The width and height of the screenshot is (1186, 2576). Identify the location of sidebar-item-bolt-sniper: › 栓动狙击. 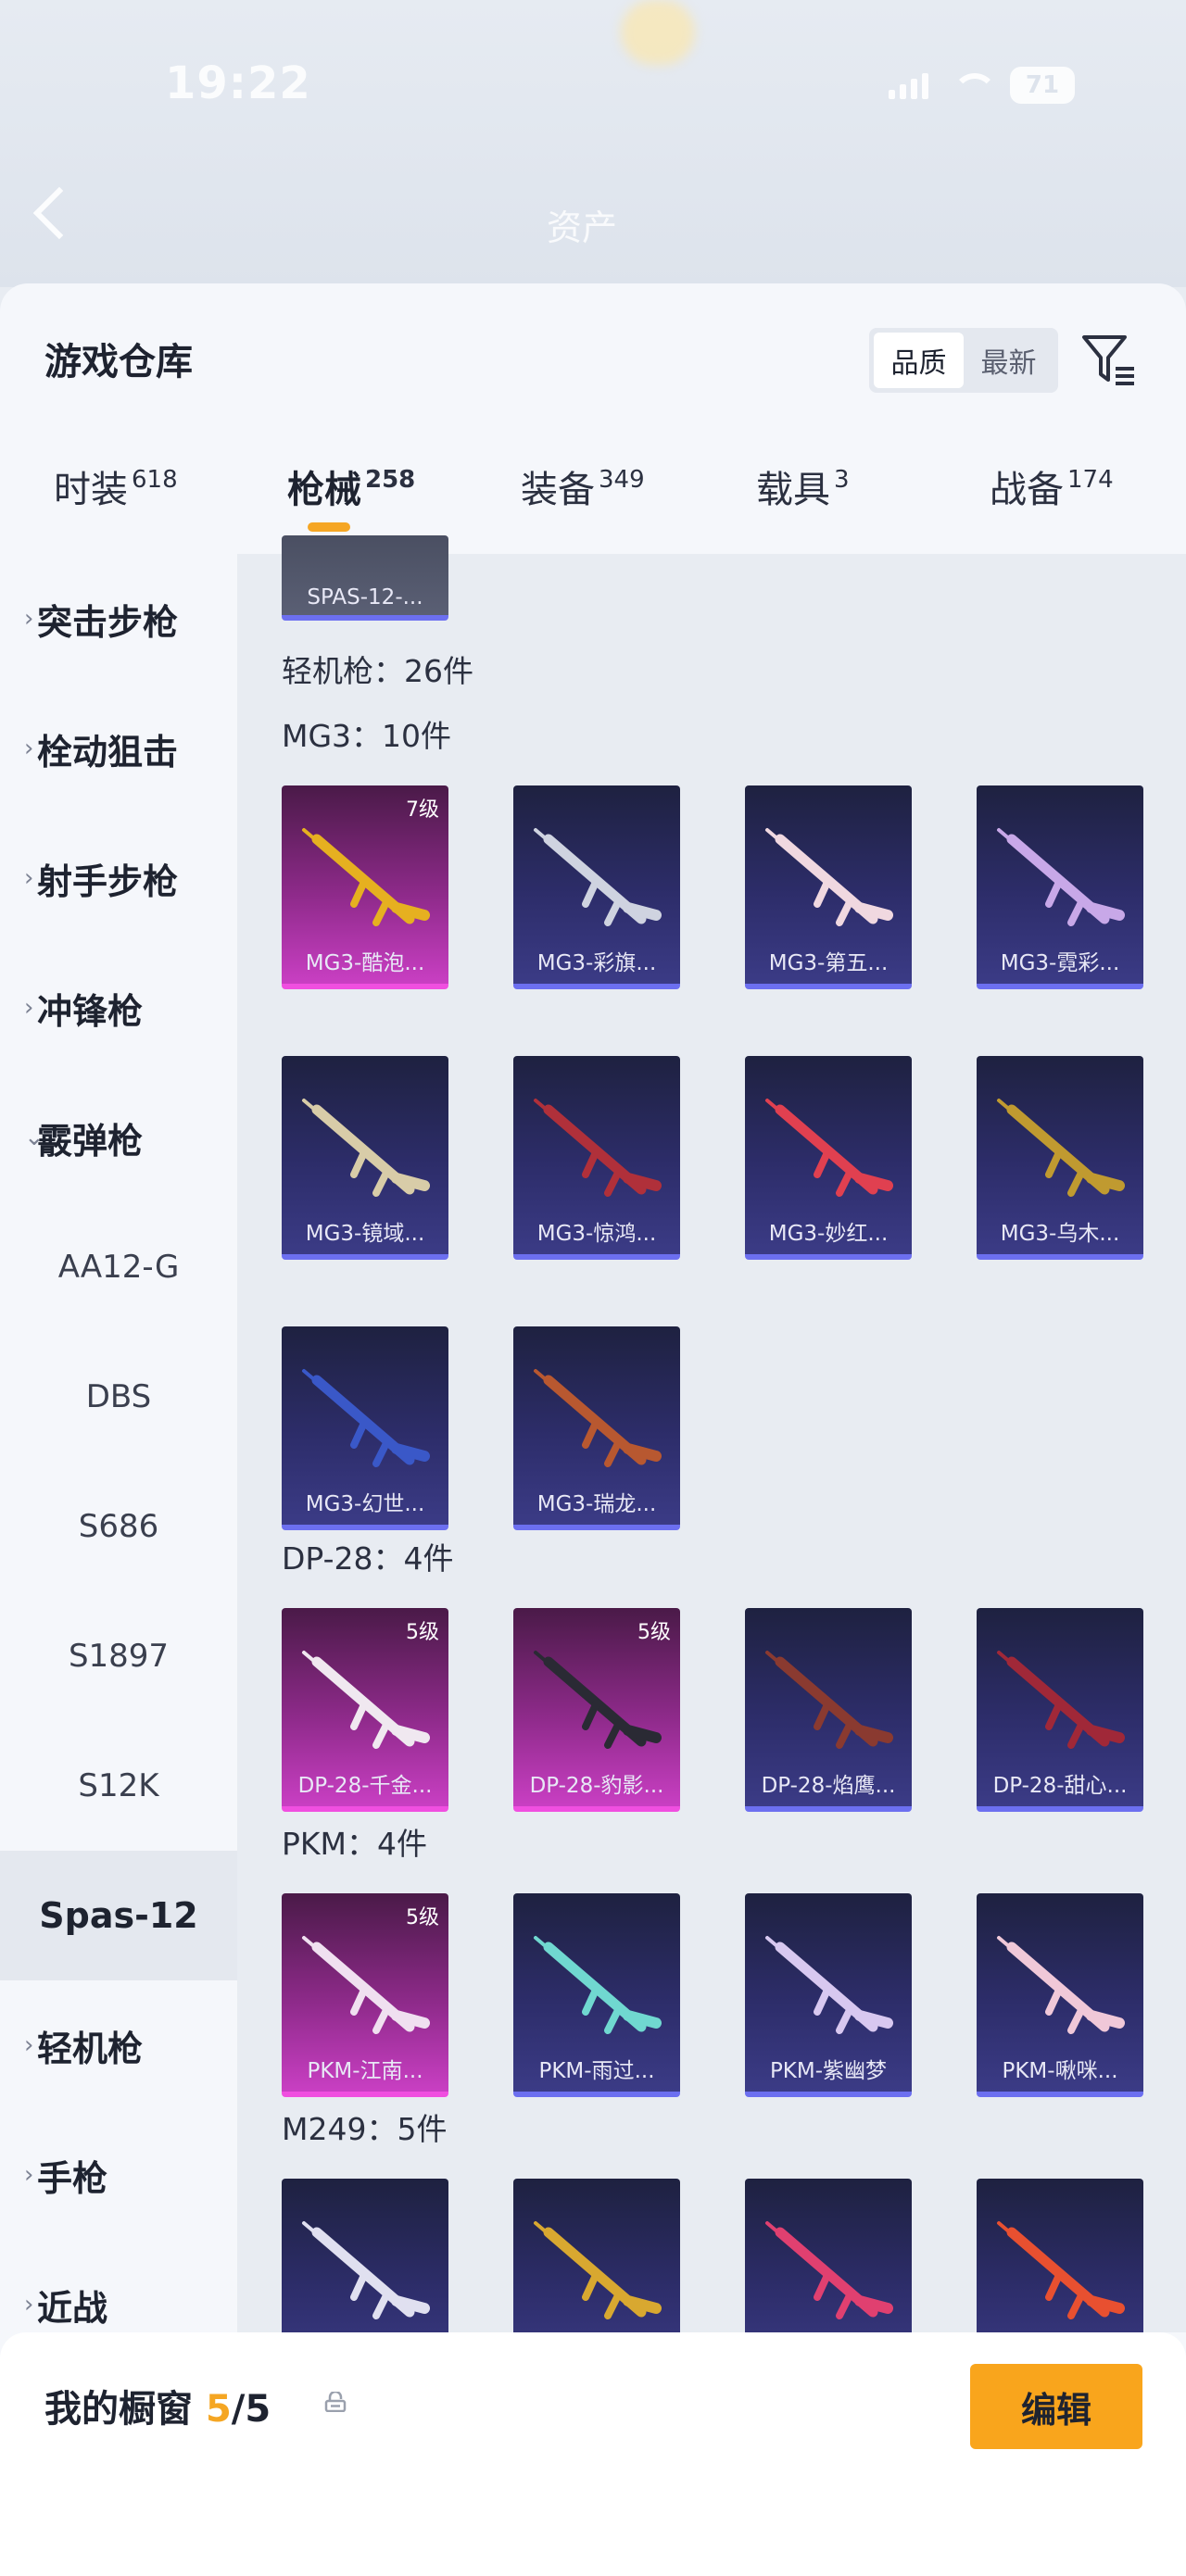
(118, 748).